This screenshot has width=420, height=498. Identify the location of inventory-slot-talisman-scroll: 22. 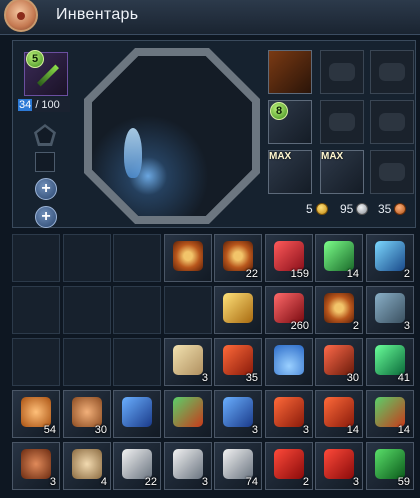
(238, 258).